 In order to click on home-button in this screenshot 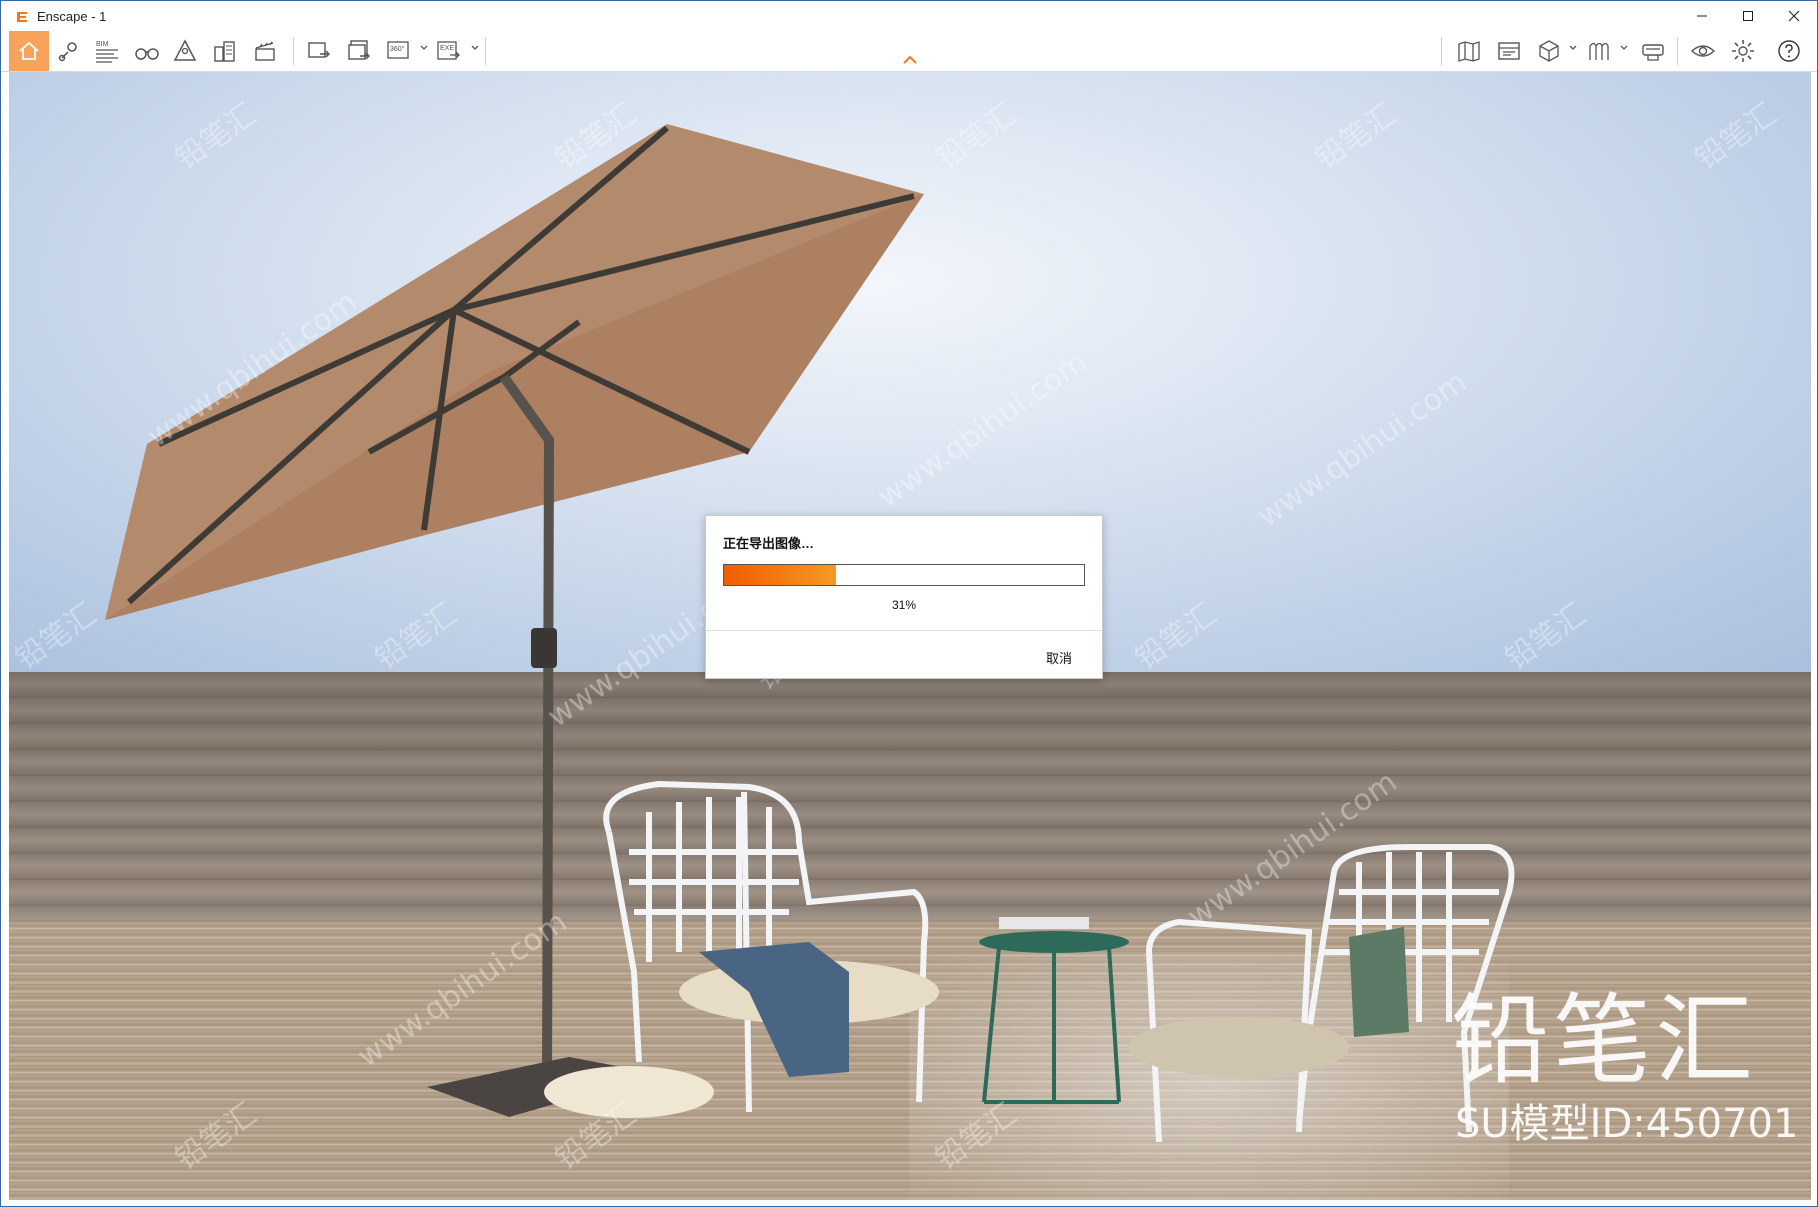, I will do `click(29, 51)`.